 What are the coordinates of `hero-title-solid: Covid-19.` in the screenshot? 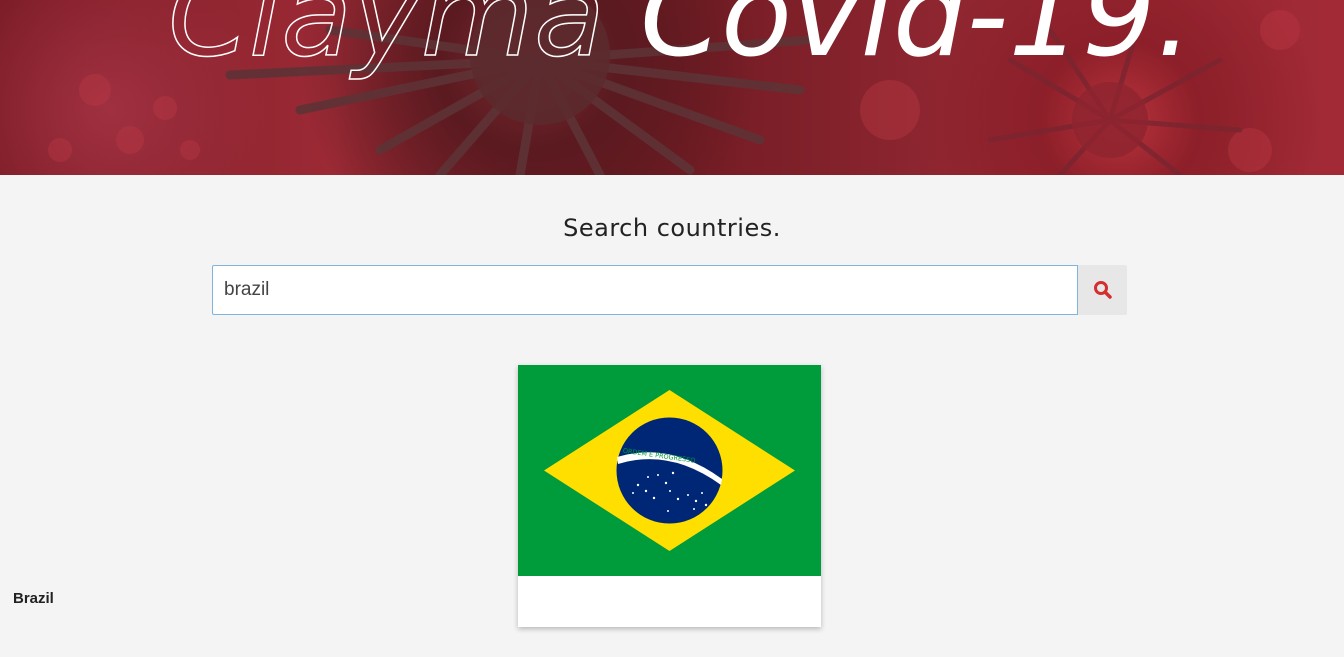 It's located at (916, 41).